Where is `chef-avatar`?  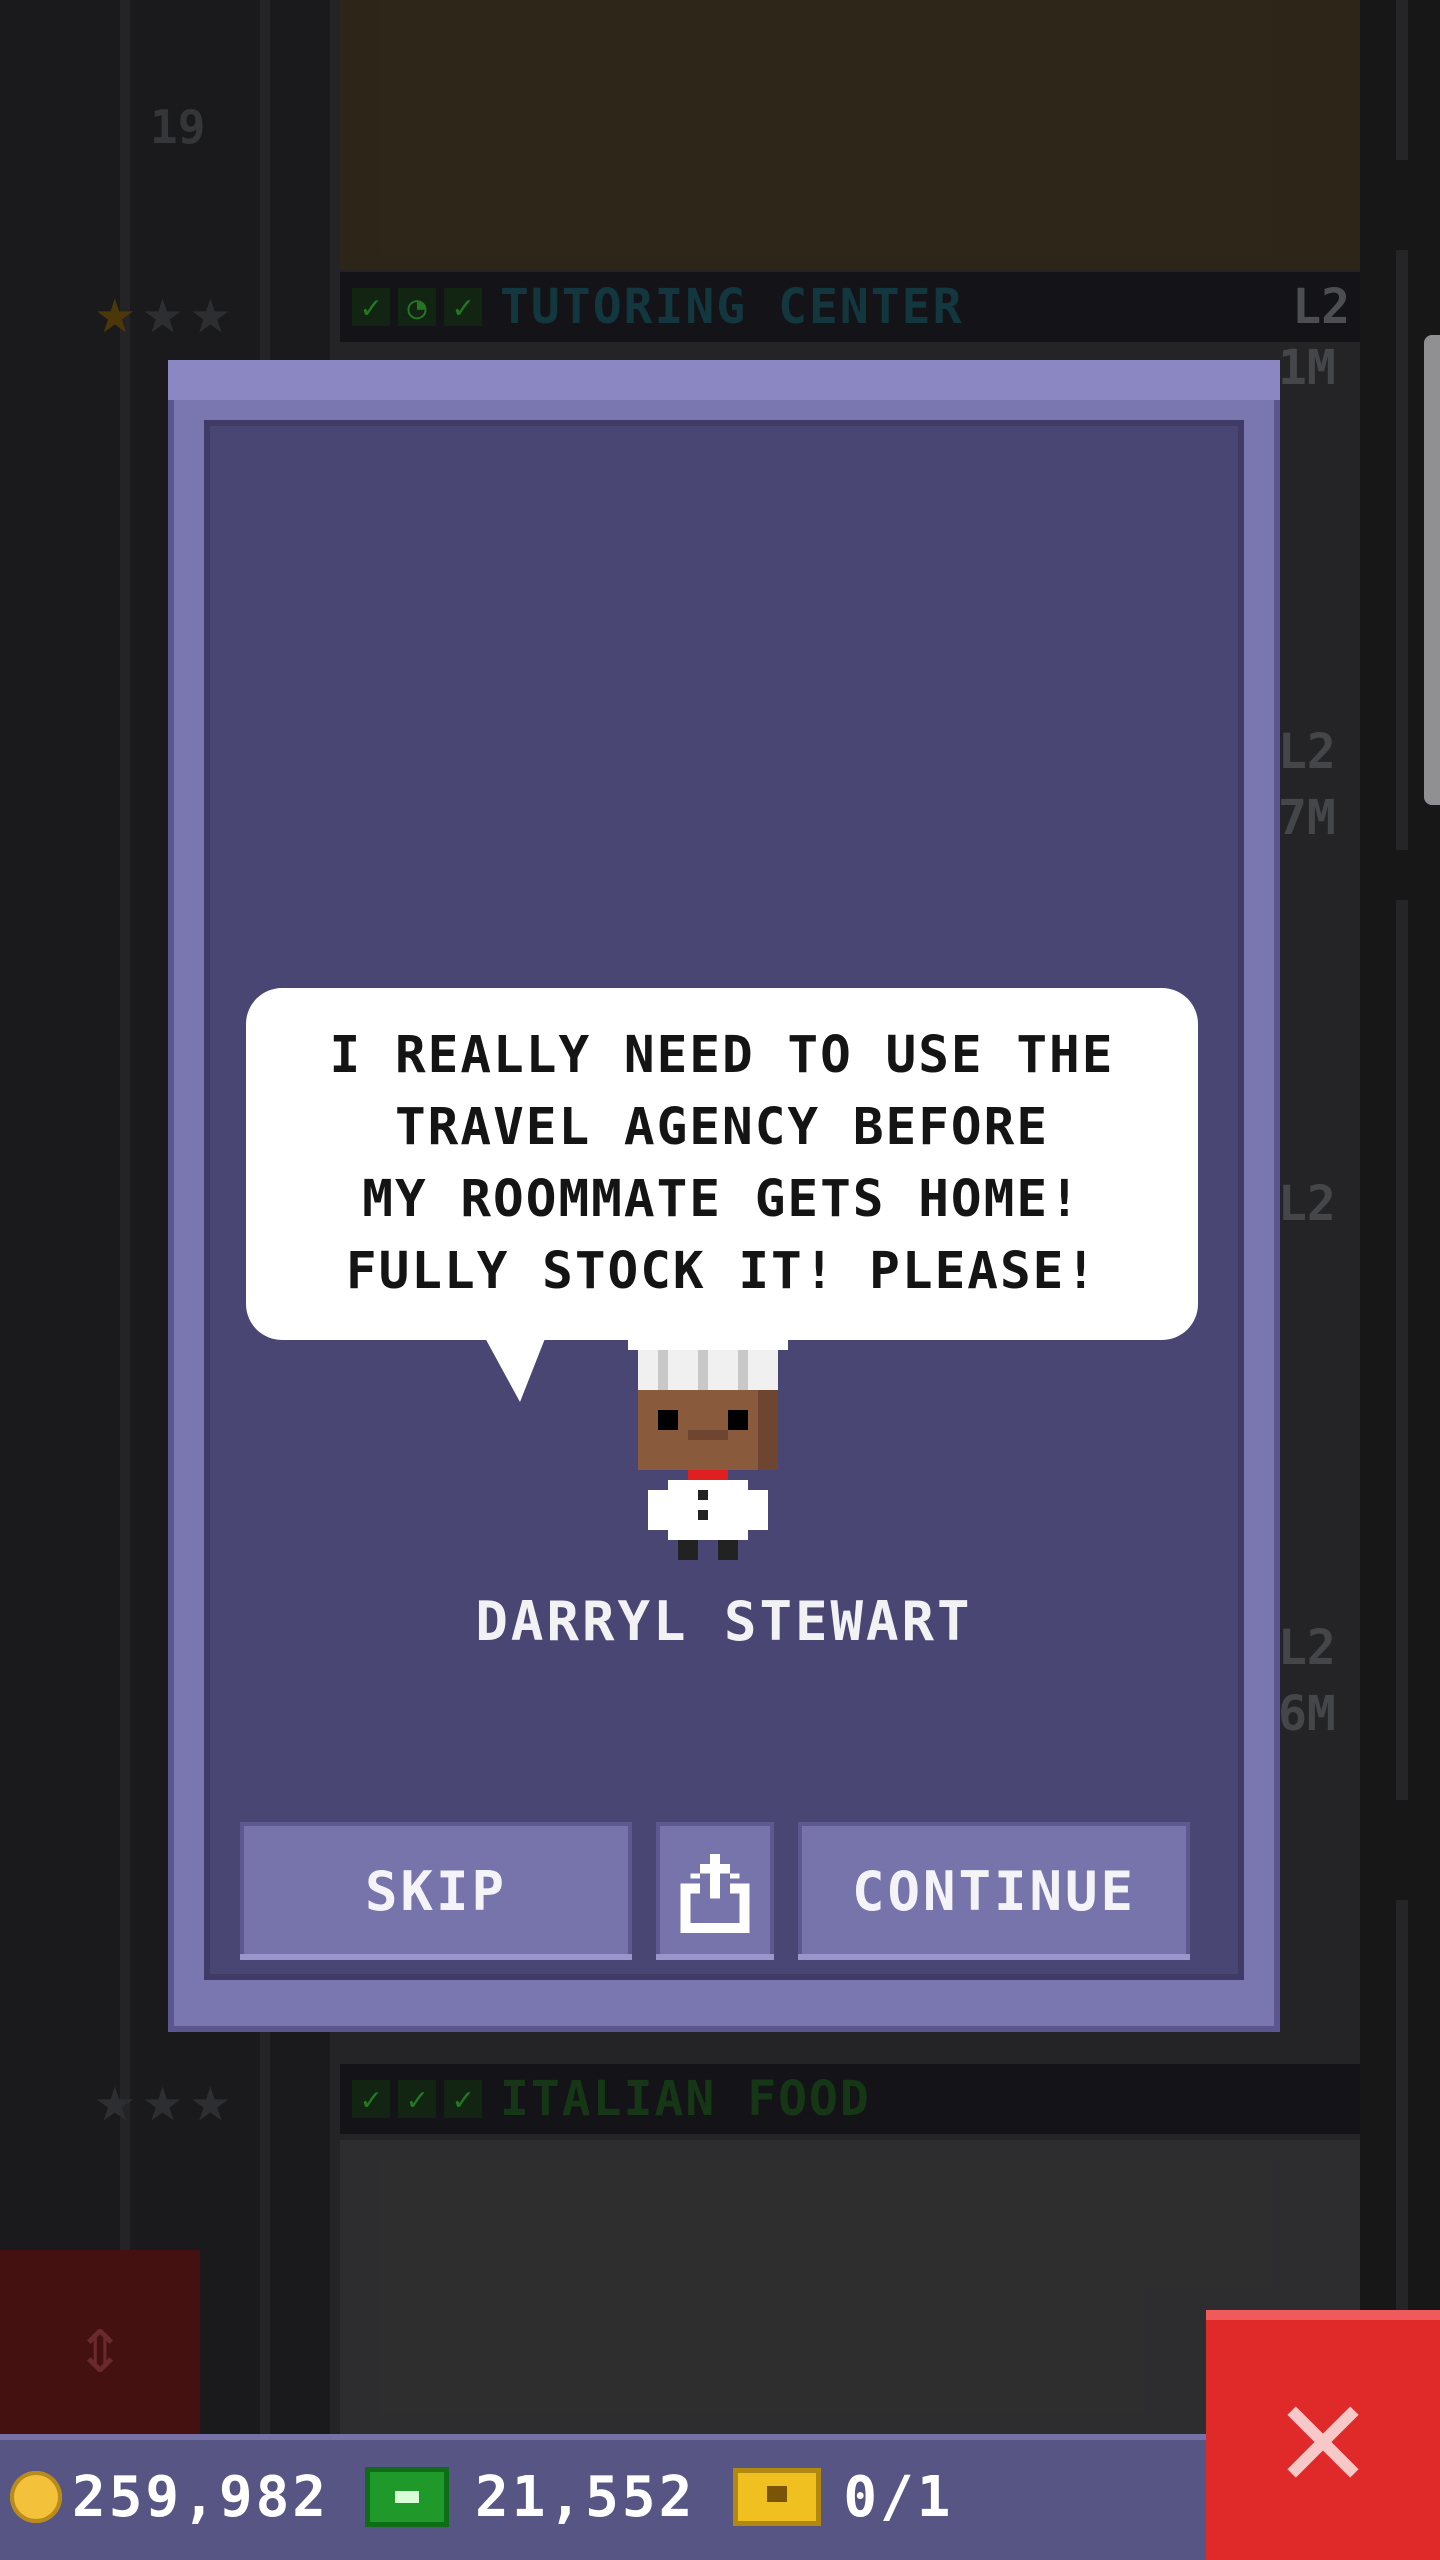
chef-avatar is located at coordinates (708, 1435).